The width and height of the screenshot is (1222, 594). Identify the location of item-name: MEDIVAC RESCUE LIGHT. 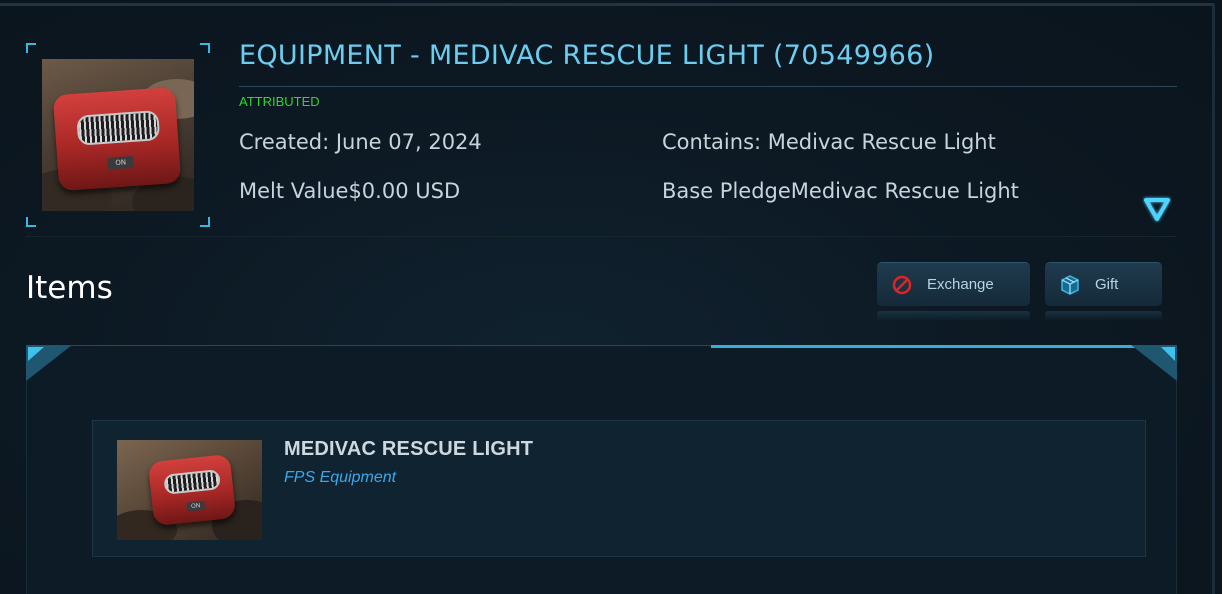
(409, 449).